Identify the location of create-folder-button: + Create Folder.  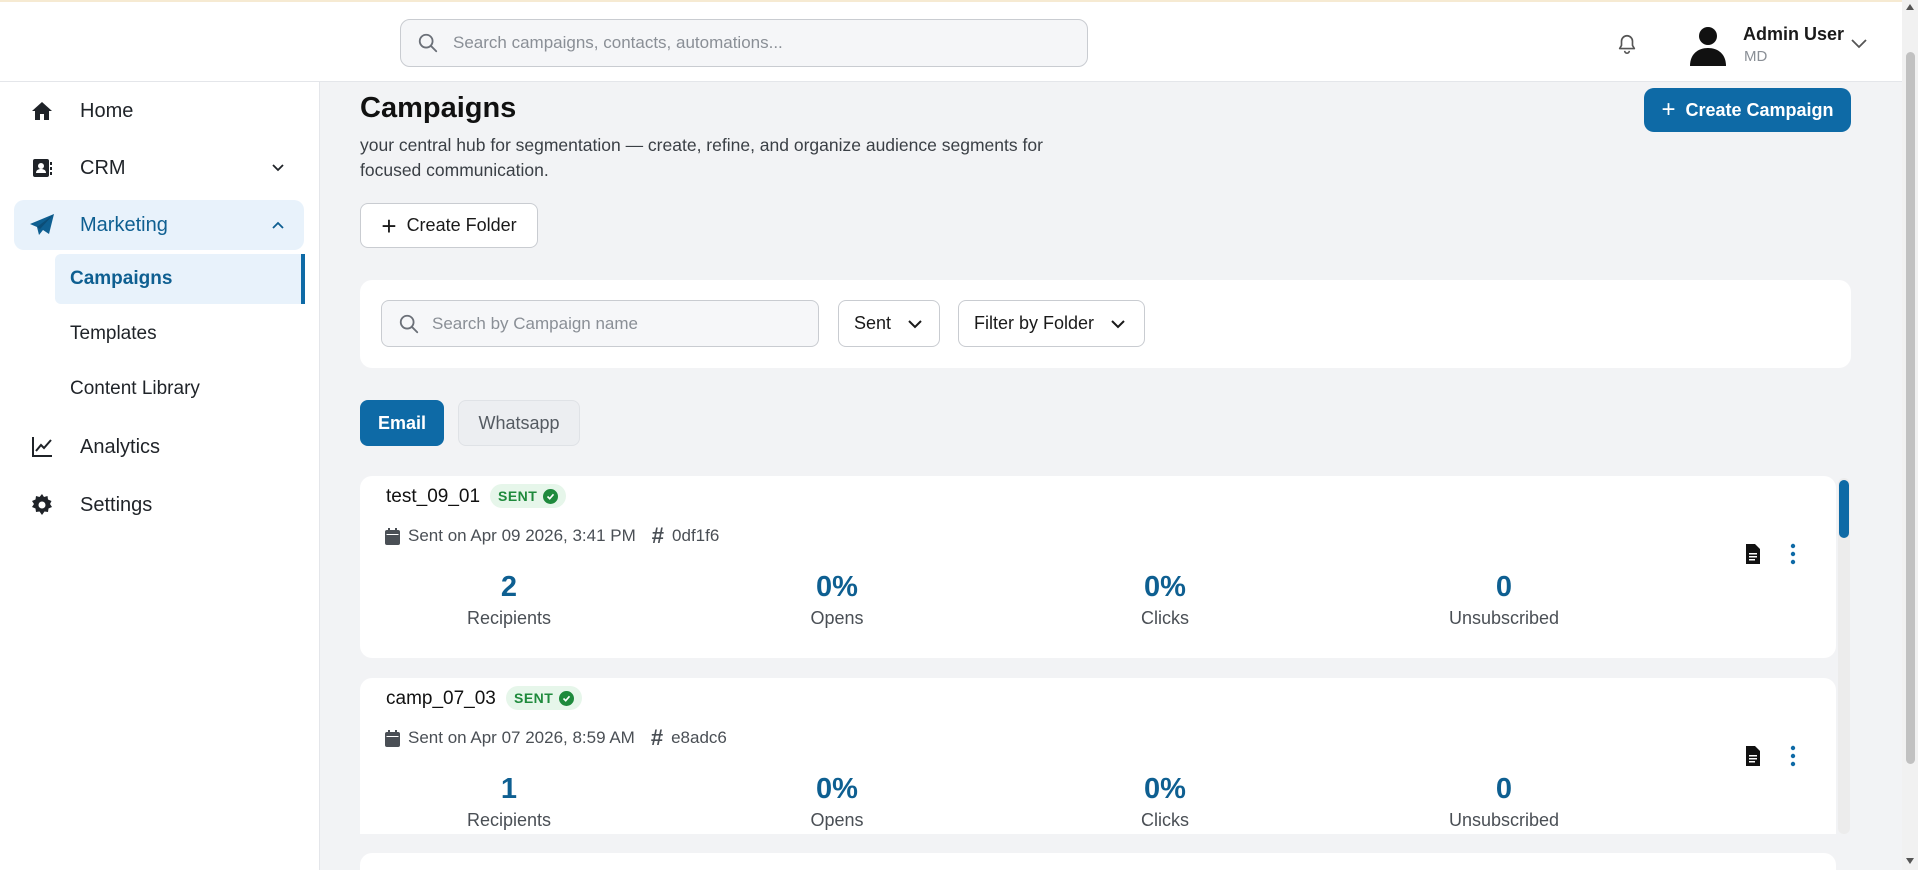
(449, 225).